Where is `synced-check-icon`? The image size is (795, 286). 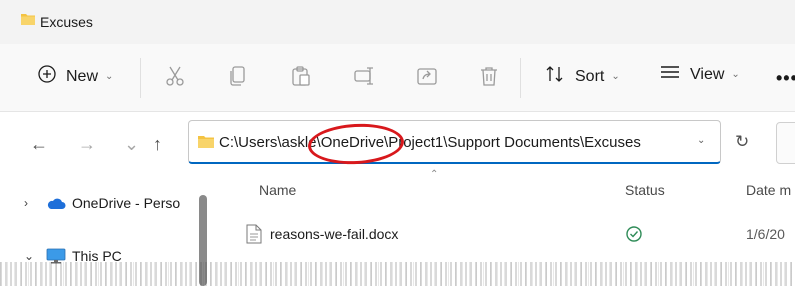 synced-check-icon is located at coordinates (634, 236).